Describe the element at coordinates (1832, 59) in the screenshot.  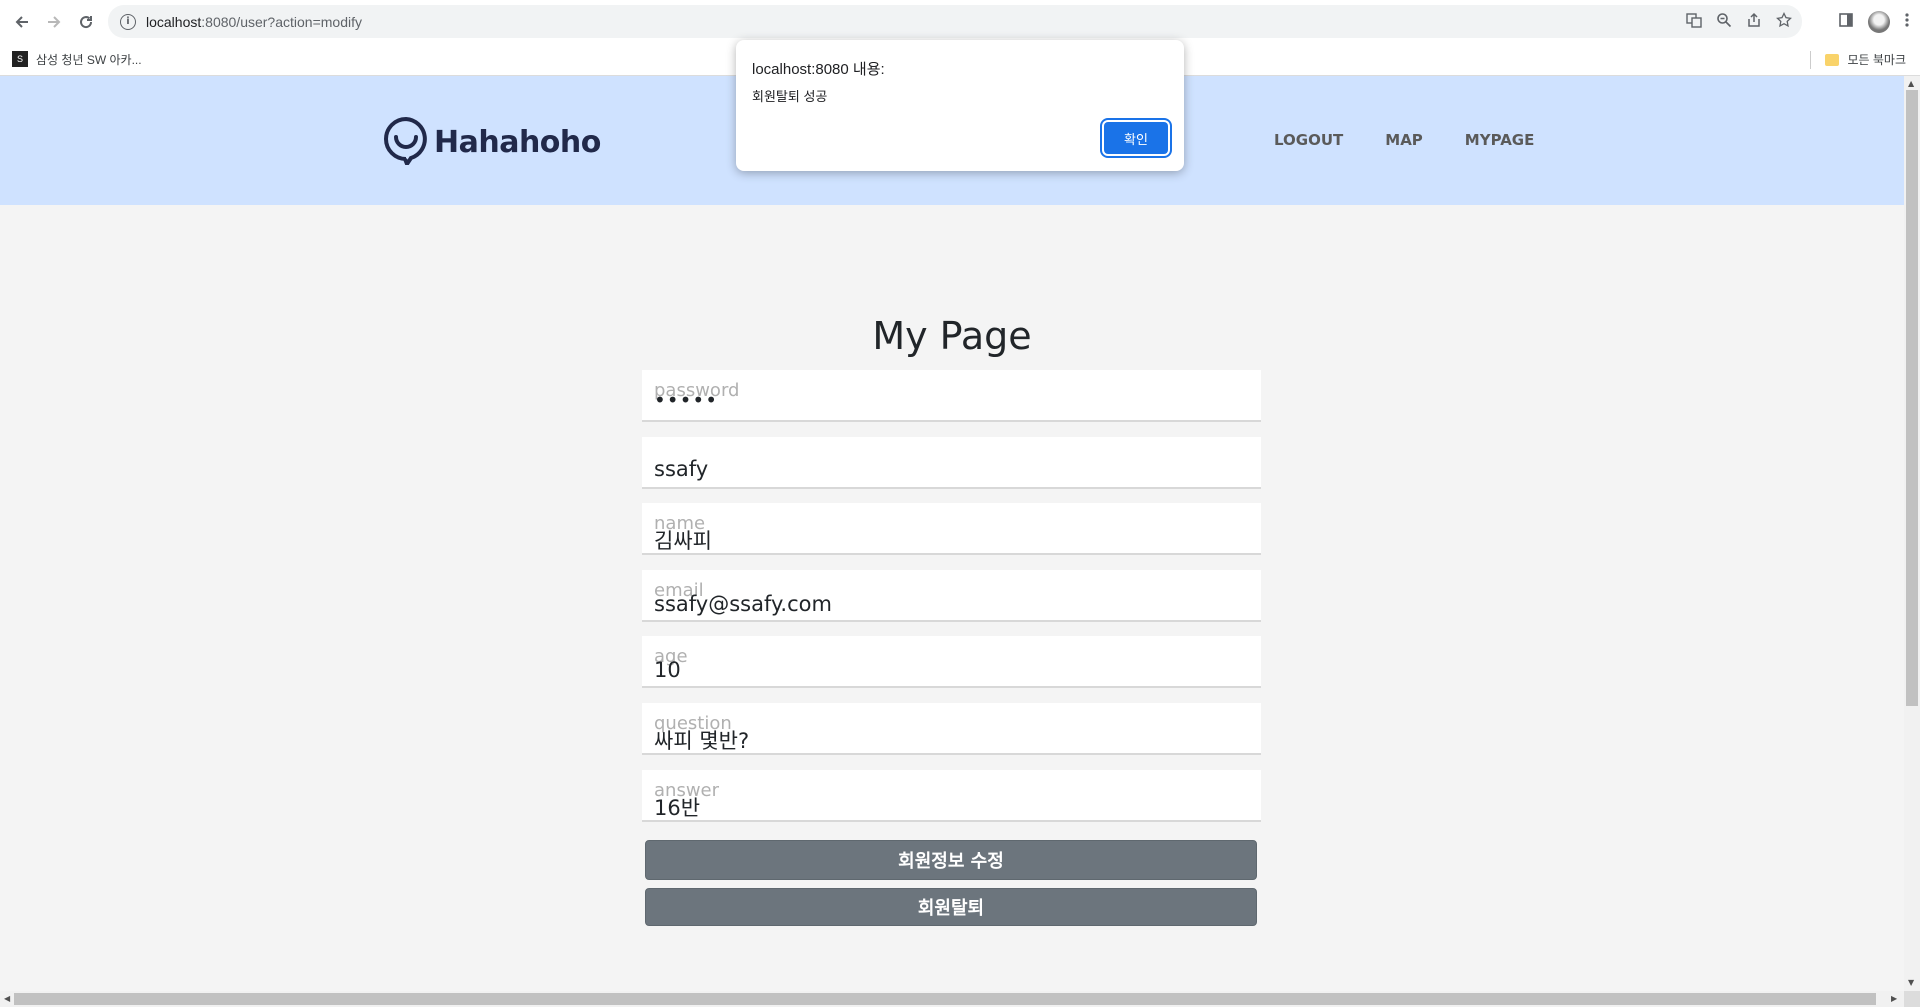
I see `folder-icon` at that location.